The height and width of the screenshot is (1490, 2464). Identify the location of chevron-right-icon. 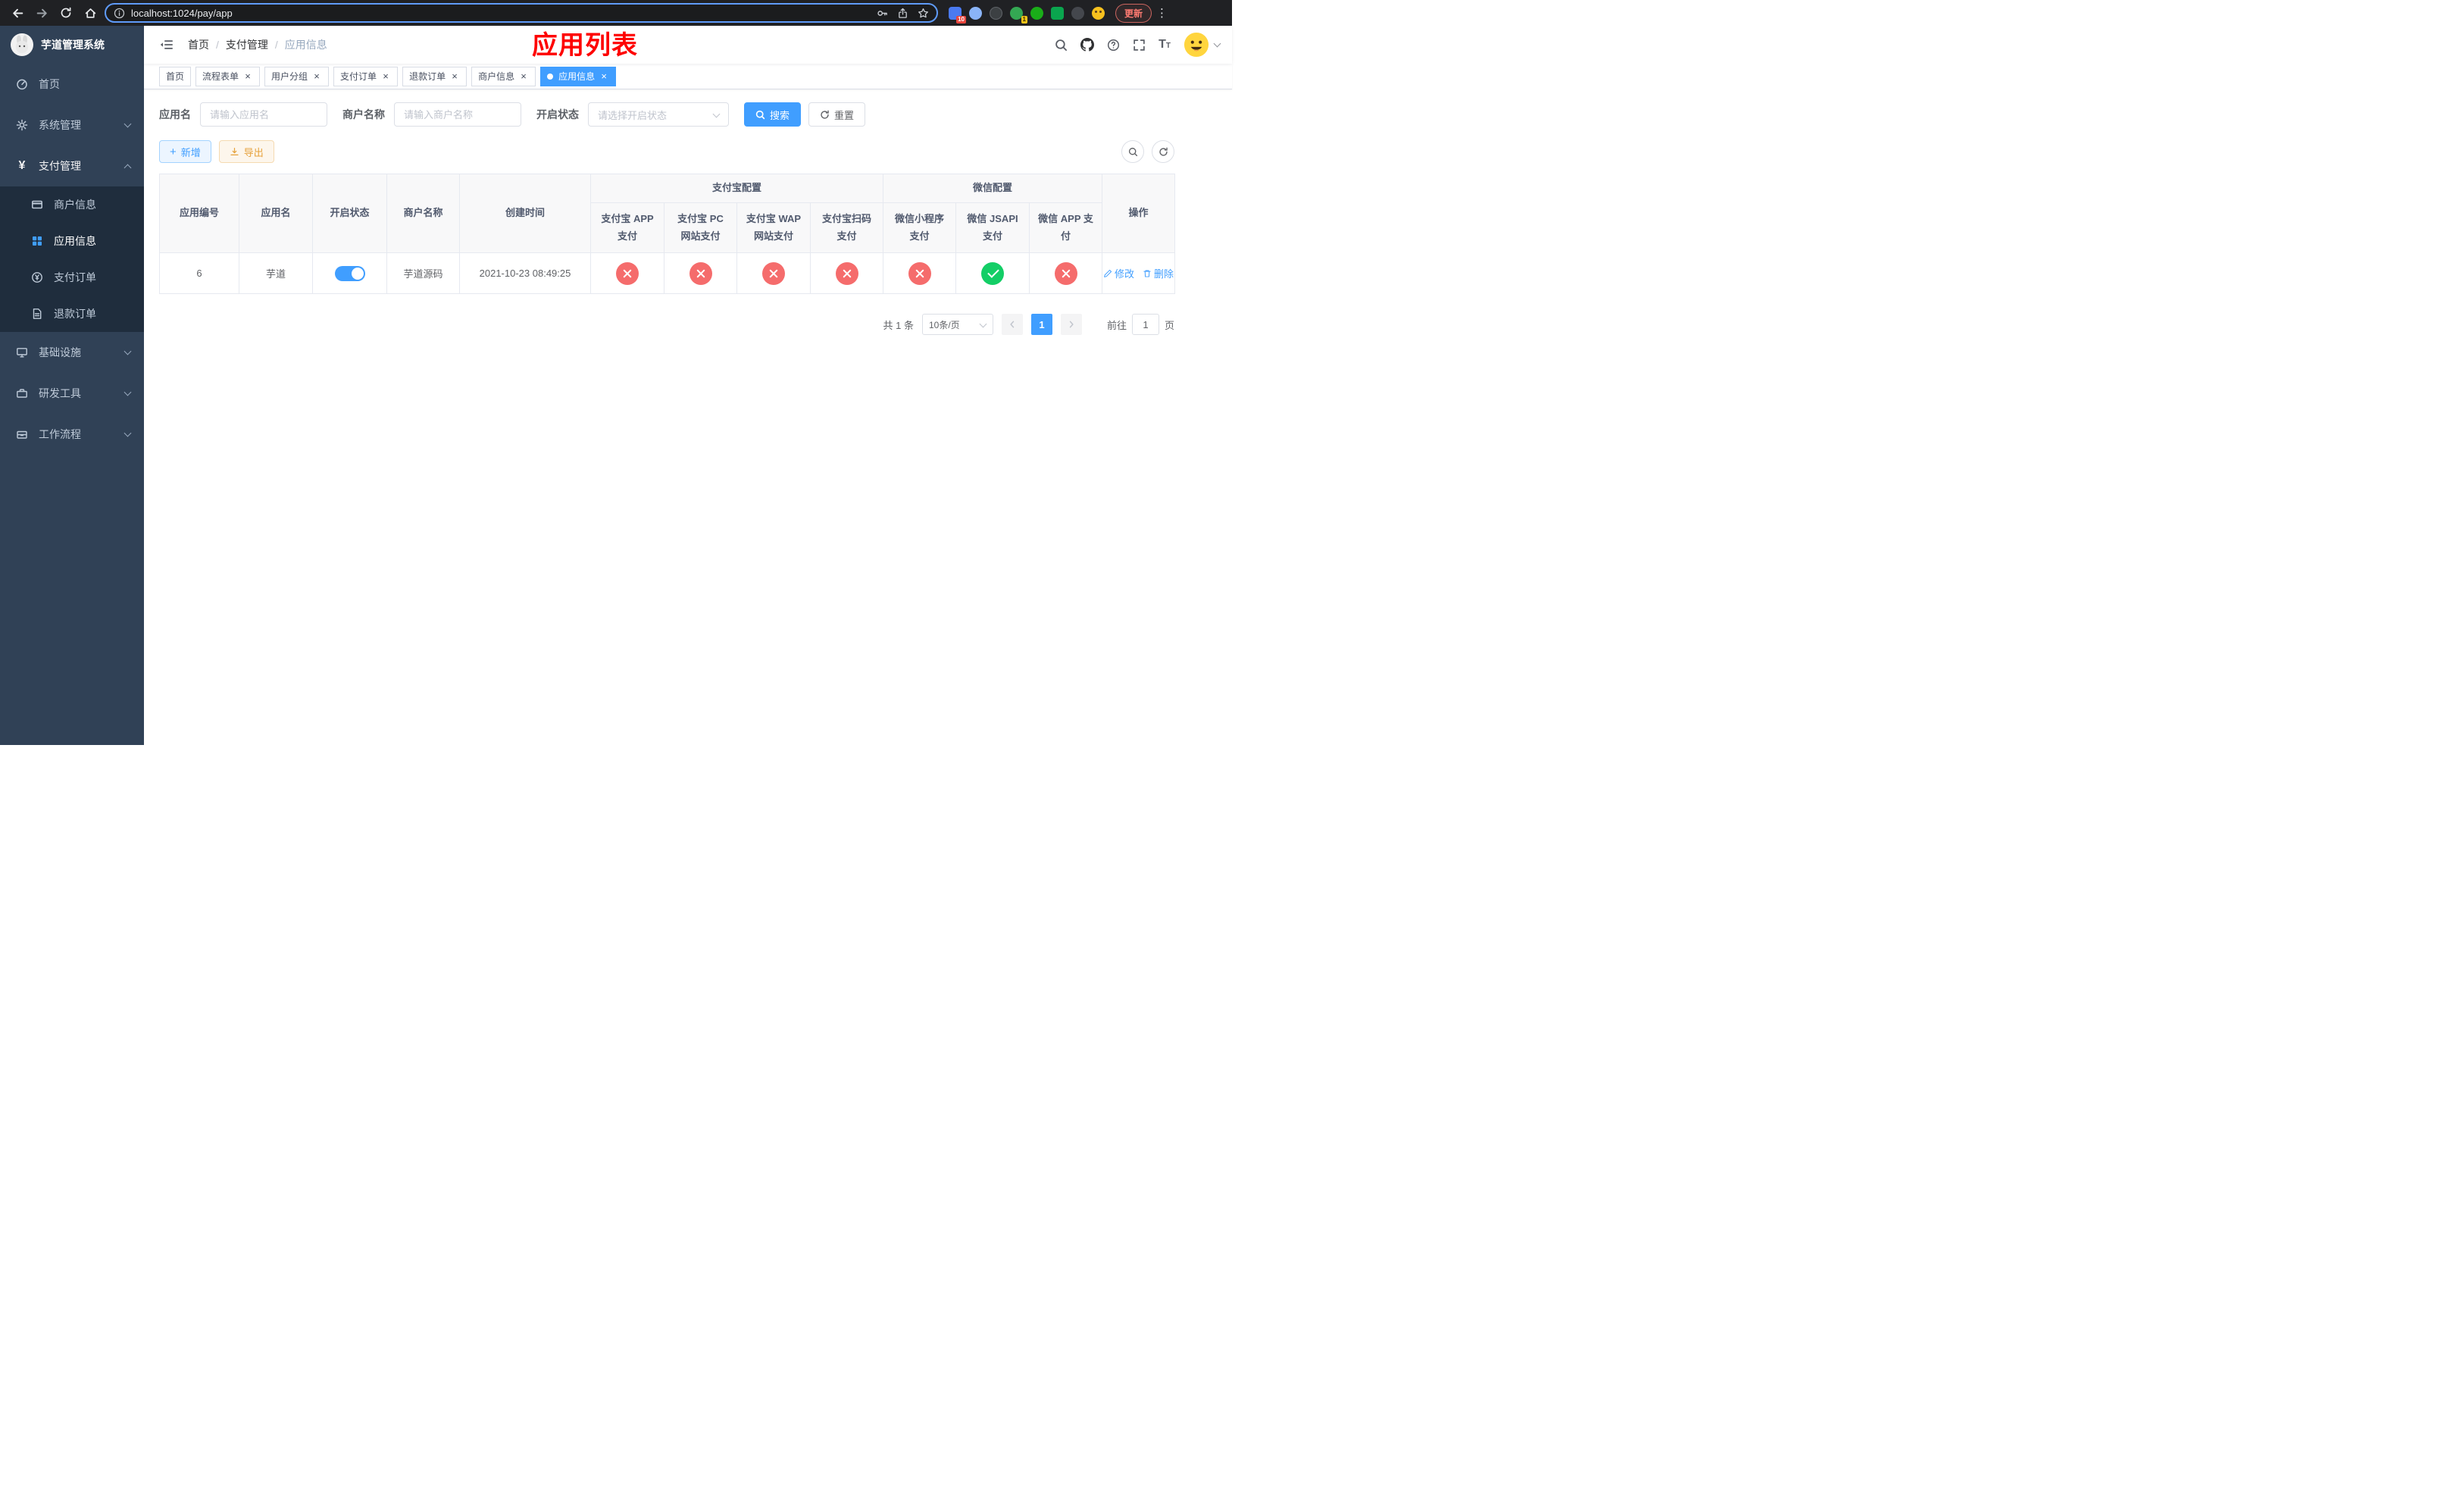
(1071, 324).